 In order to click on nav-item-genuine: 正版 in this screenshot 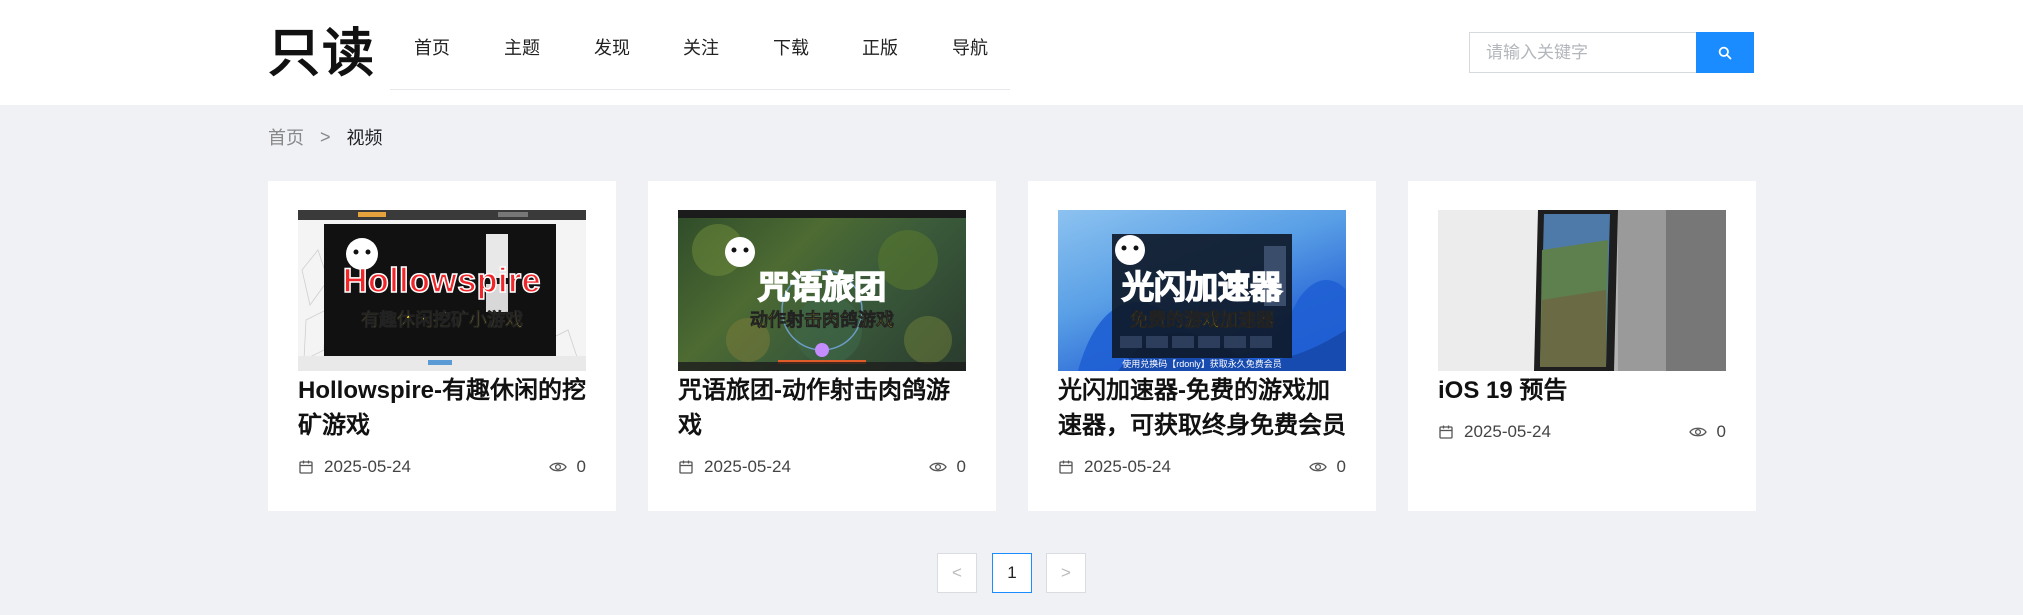, I will do `click(880, 47)`.